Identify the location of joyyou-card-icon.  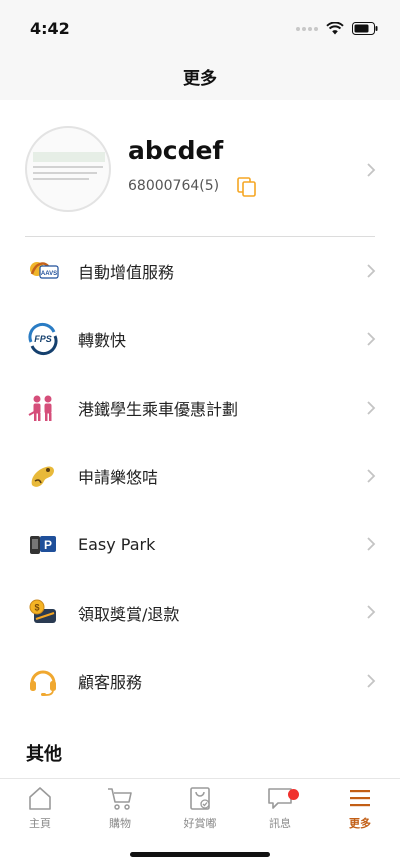
(43, 476).